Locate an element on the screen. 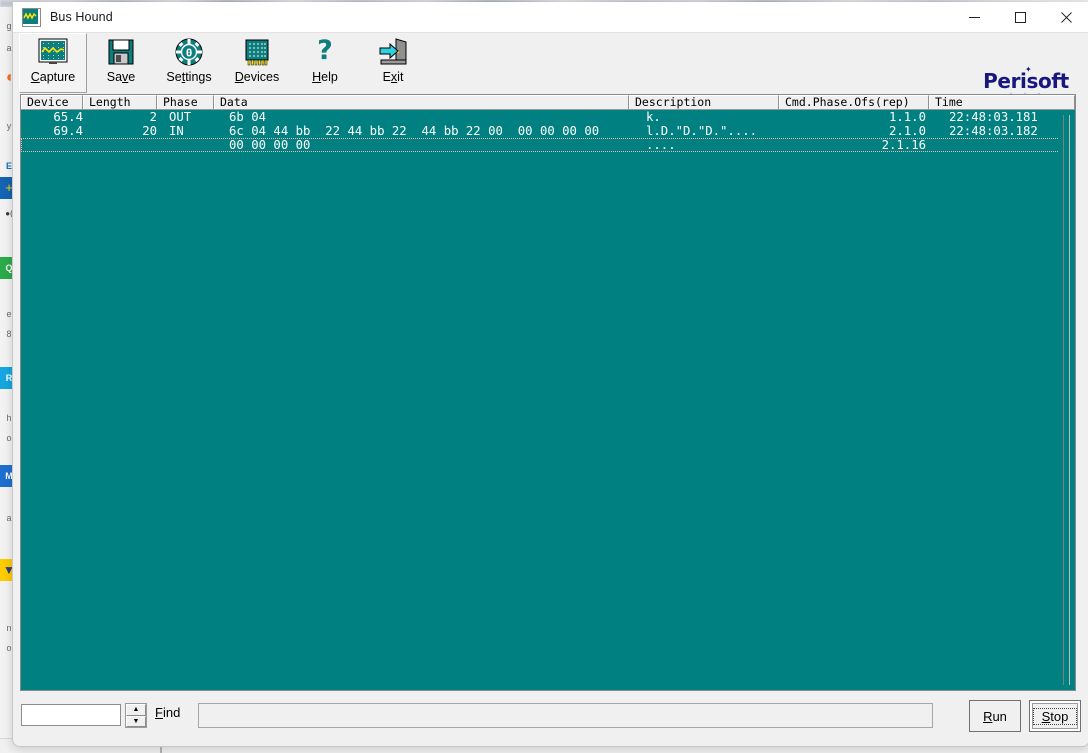 Image resolution: width=1088 pixels, height=753 pixels. column-header-data: Data is located at coordinates (421, 102).